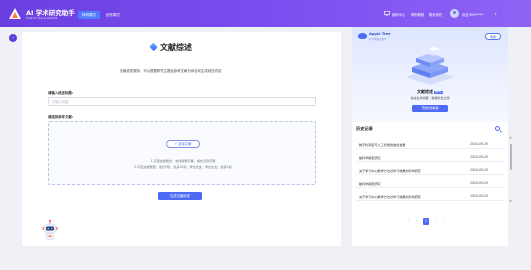 The height and width of the screenshot is (270, 531). What do you see at coordinates (510, 201) in the screenshot?
I see `scroll-down-icon: ▼` at bounding box center [510, 201].